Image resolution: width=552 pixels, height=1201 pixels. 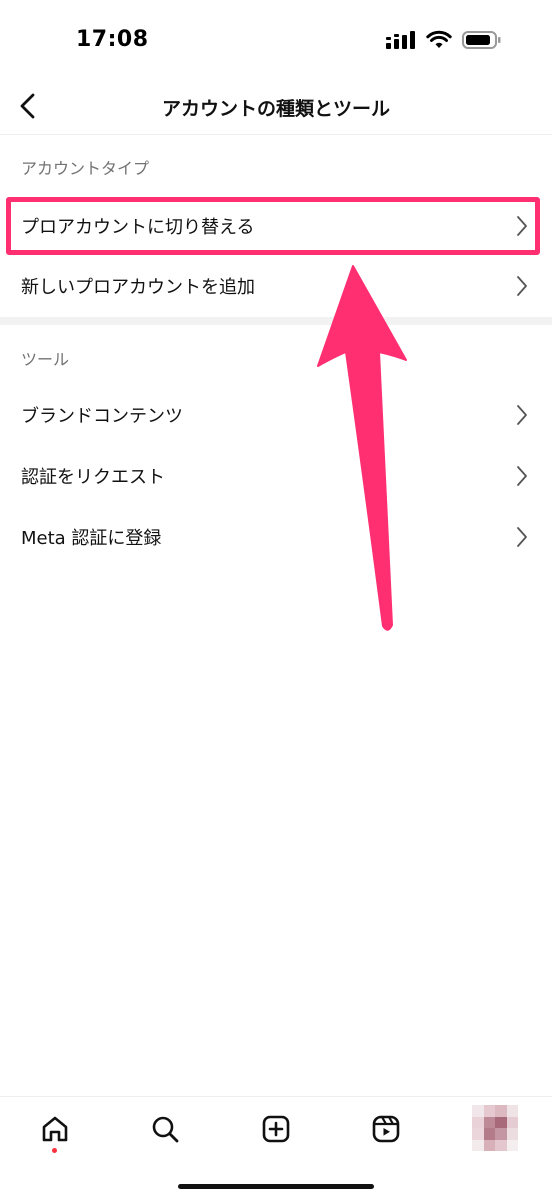 What do you see at coordinates (495, 1128) in the screenshot?
I see `tab-profile-avatar` at bounding box center [495, 1128].